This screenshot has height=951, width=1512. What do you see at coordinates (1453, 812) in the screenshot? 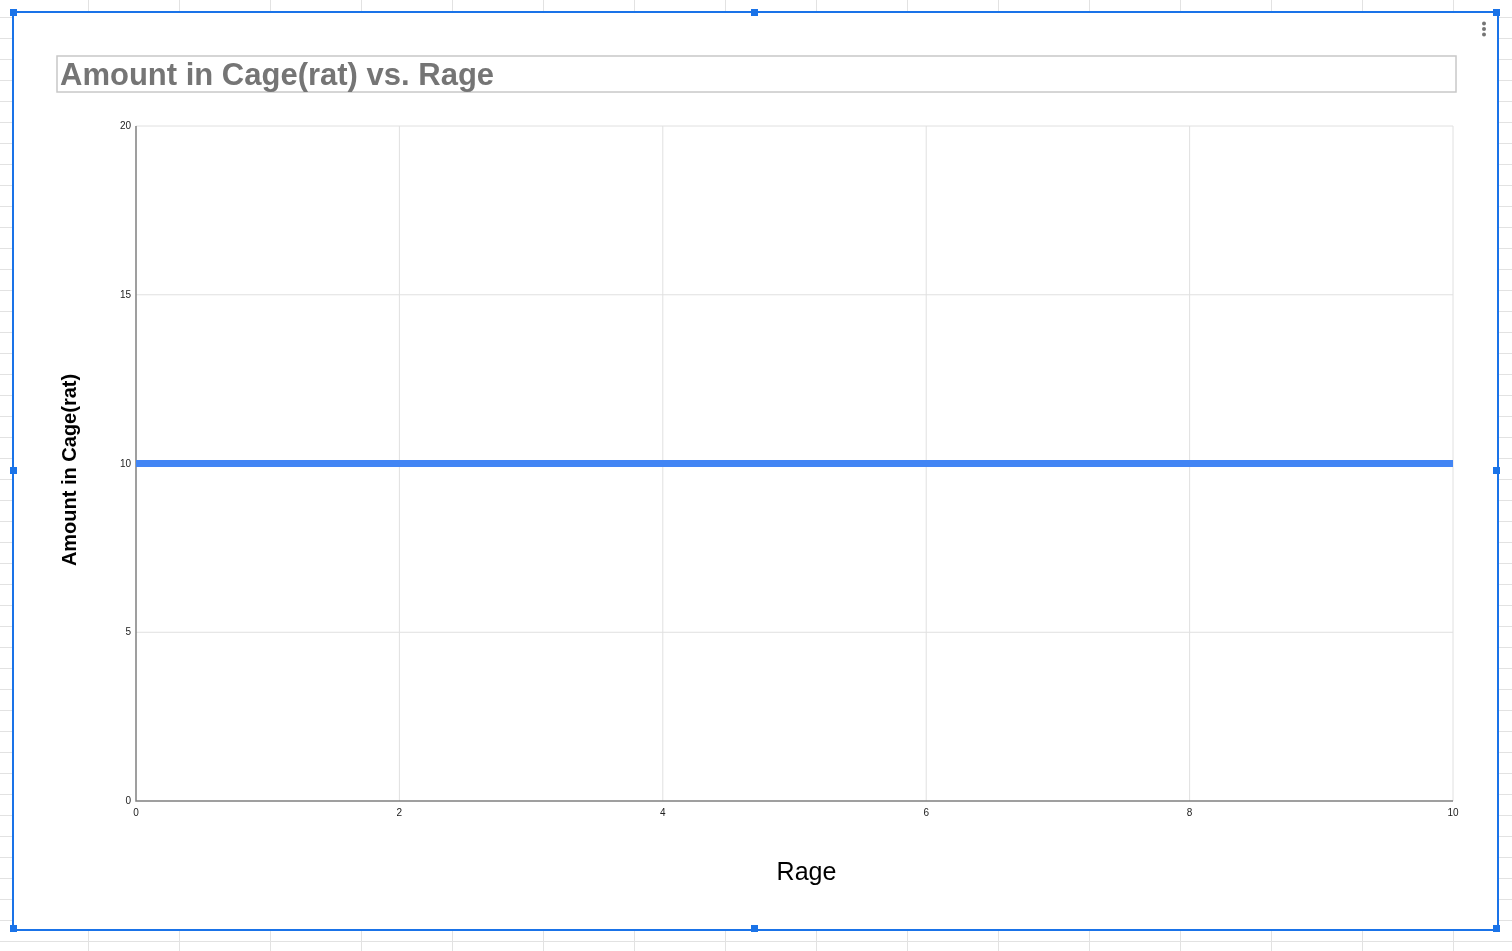
I see `x-tick-label: 10` at bounding box center [1453, 812].